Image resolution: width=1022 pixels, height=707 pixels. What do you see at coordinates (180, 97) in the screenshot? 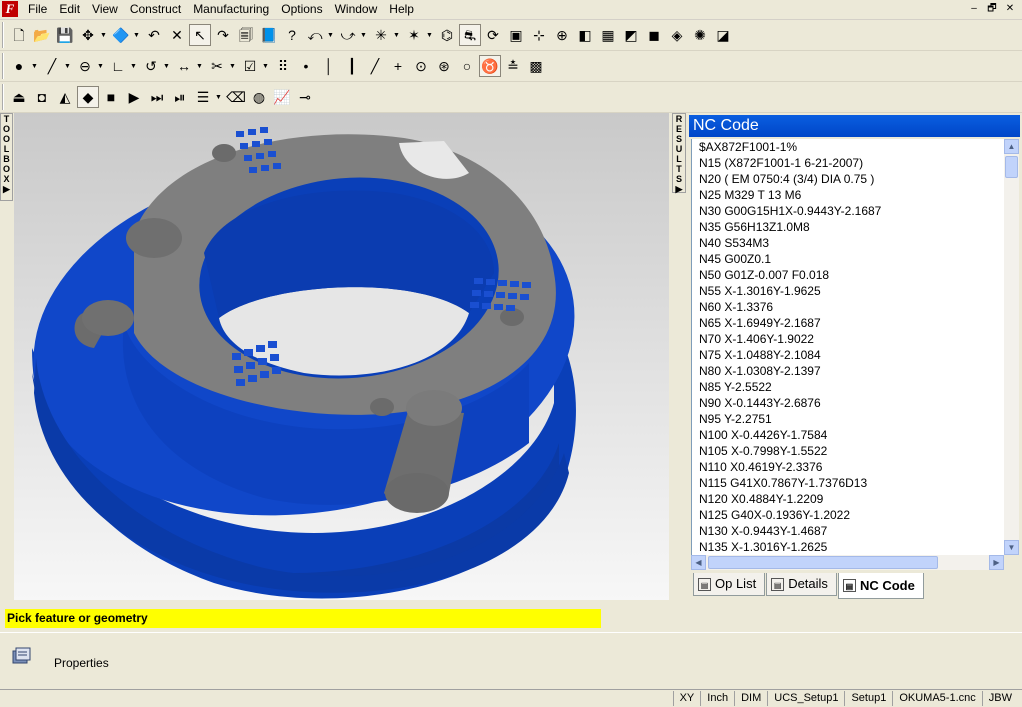
I see `step-end-icon: ⏯` at bounding box center [180, 97].